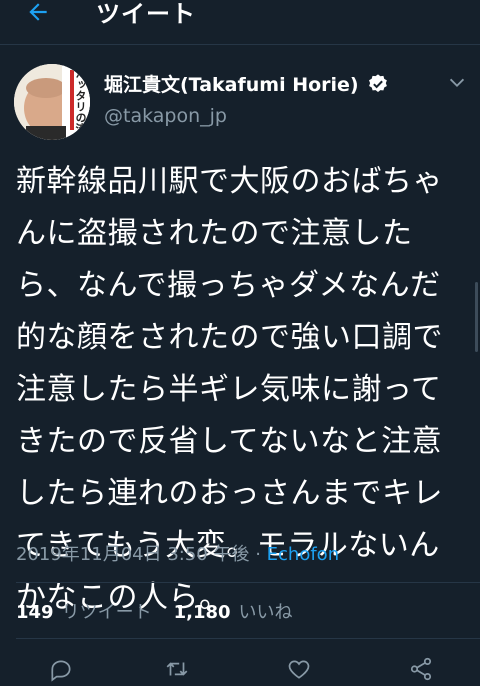  I want to click on author-name: 堀江貴文(Takafumi Horie), so click(246, 83).